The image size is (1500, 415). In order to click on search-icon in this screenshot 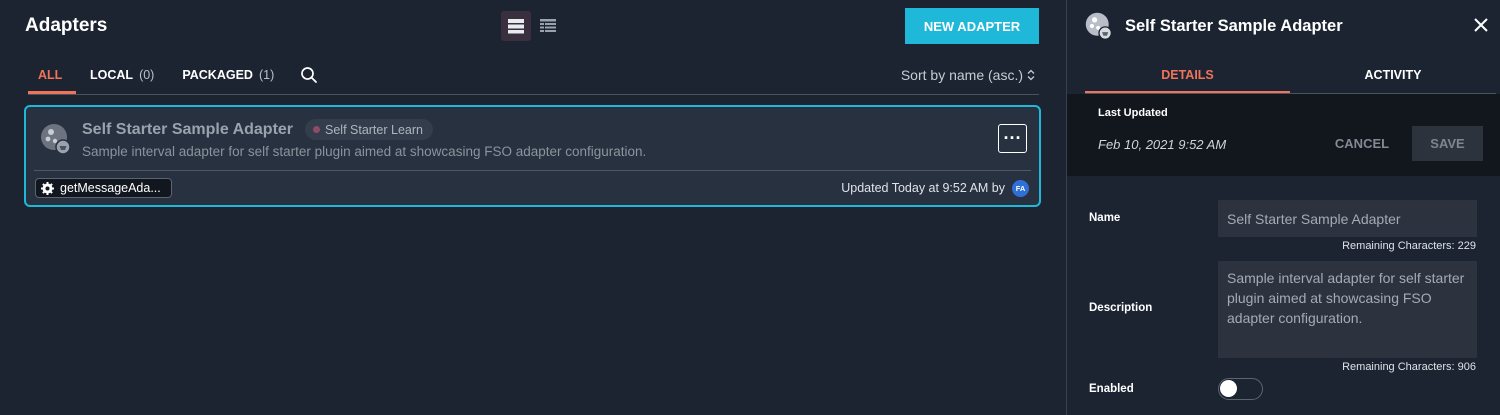, I will do `click(309, 75)`.